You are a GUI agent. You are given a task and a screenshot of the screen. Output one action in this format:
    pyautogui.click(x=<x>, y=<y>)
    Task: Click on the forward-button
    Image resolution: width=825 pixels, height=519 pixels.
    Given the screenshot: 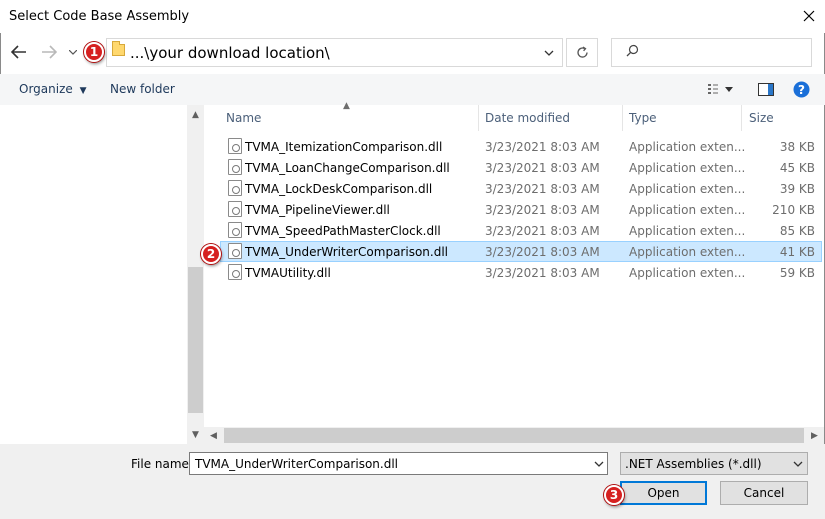 What is the action you would take?
    pyautogui.click(x=49, y=52)
    